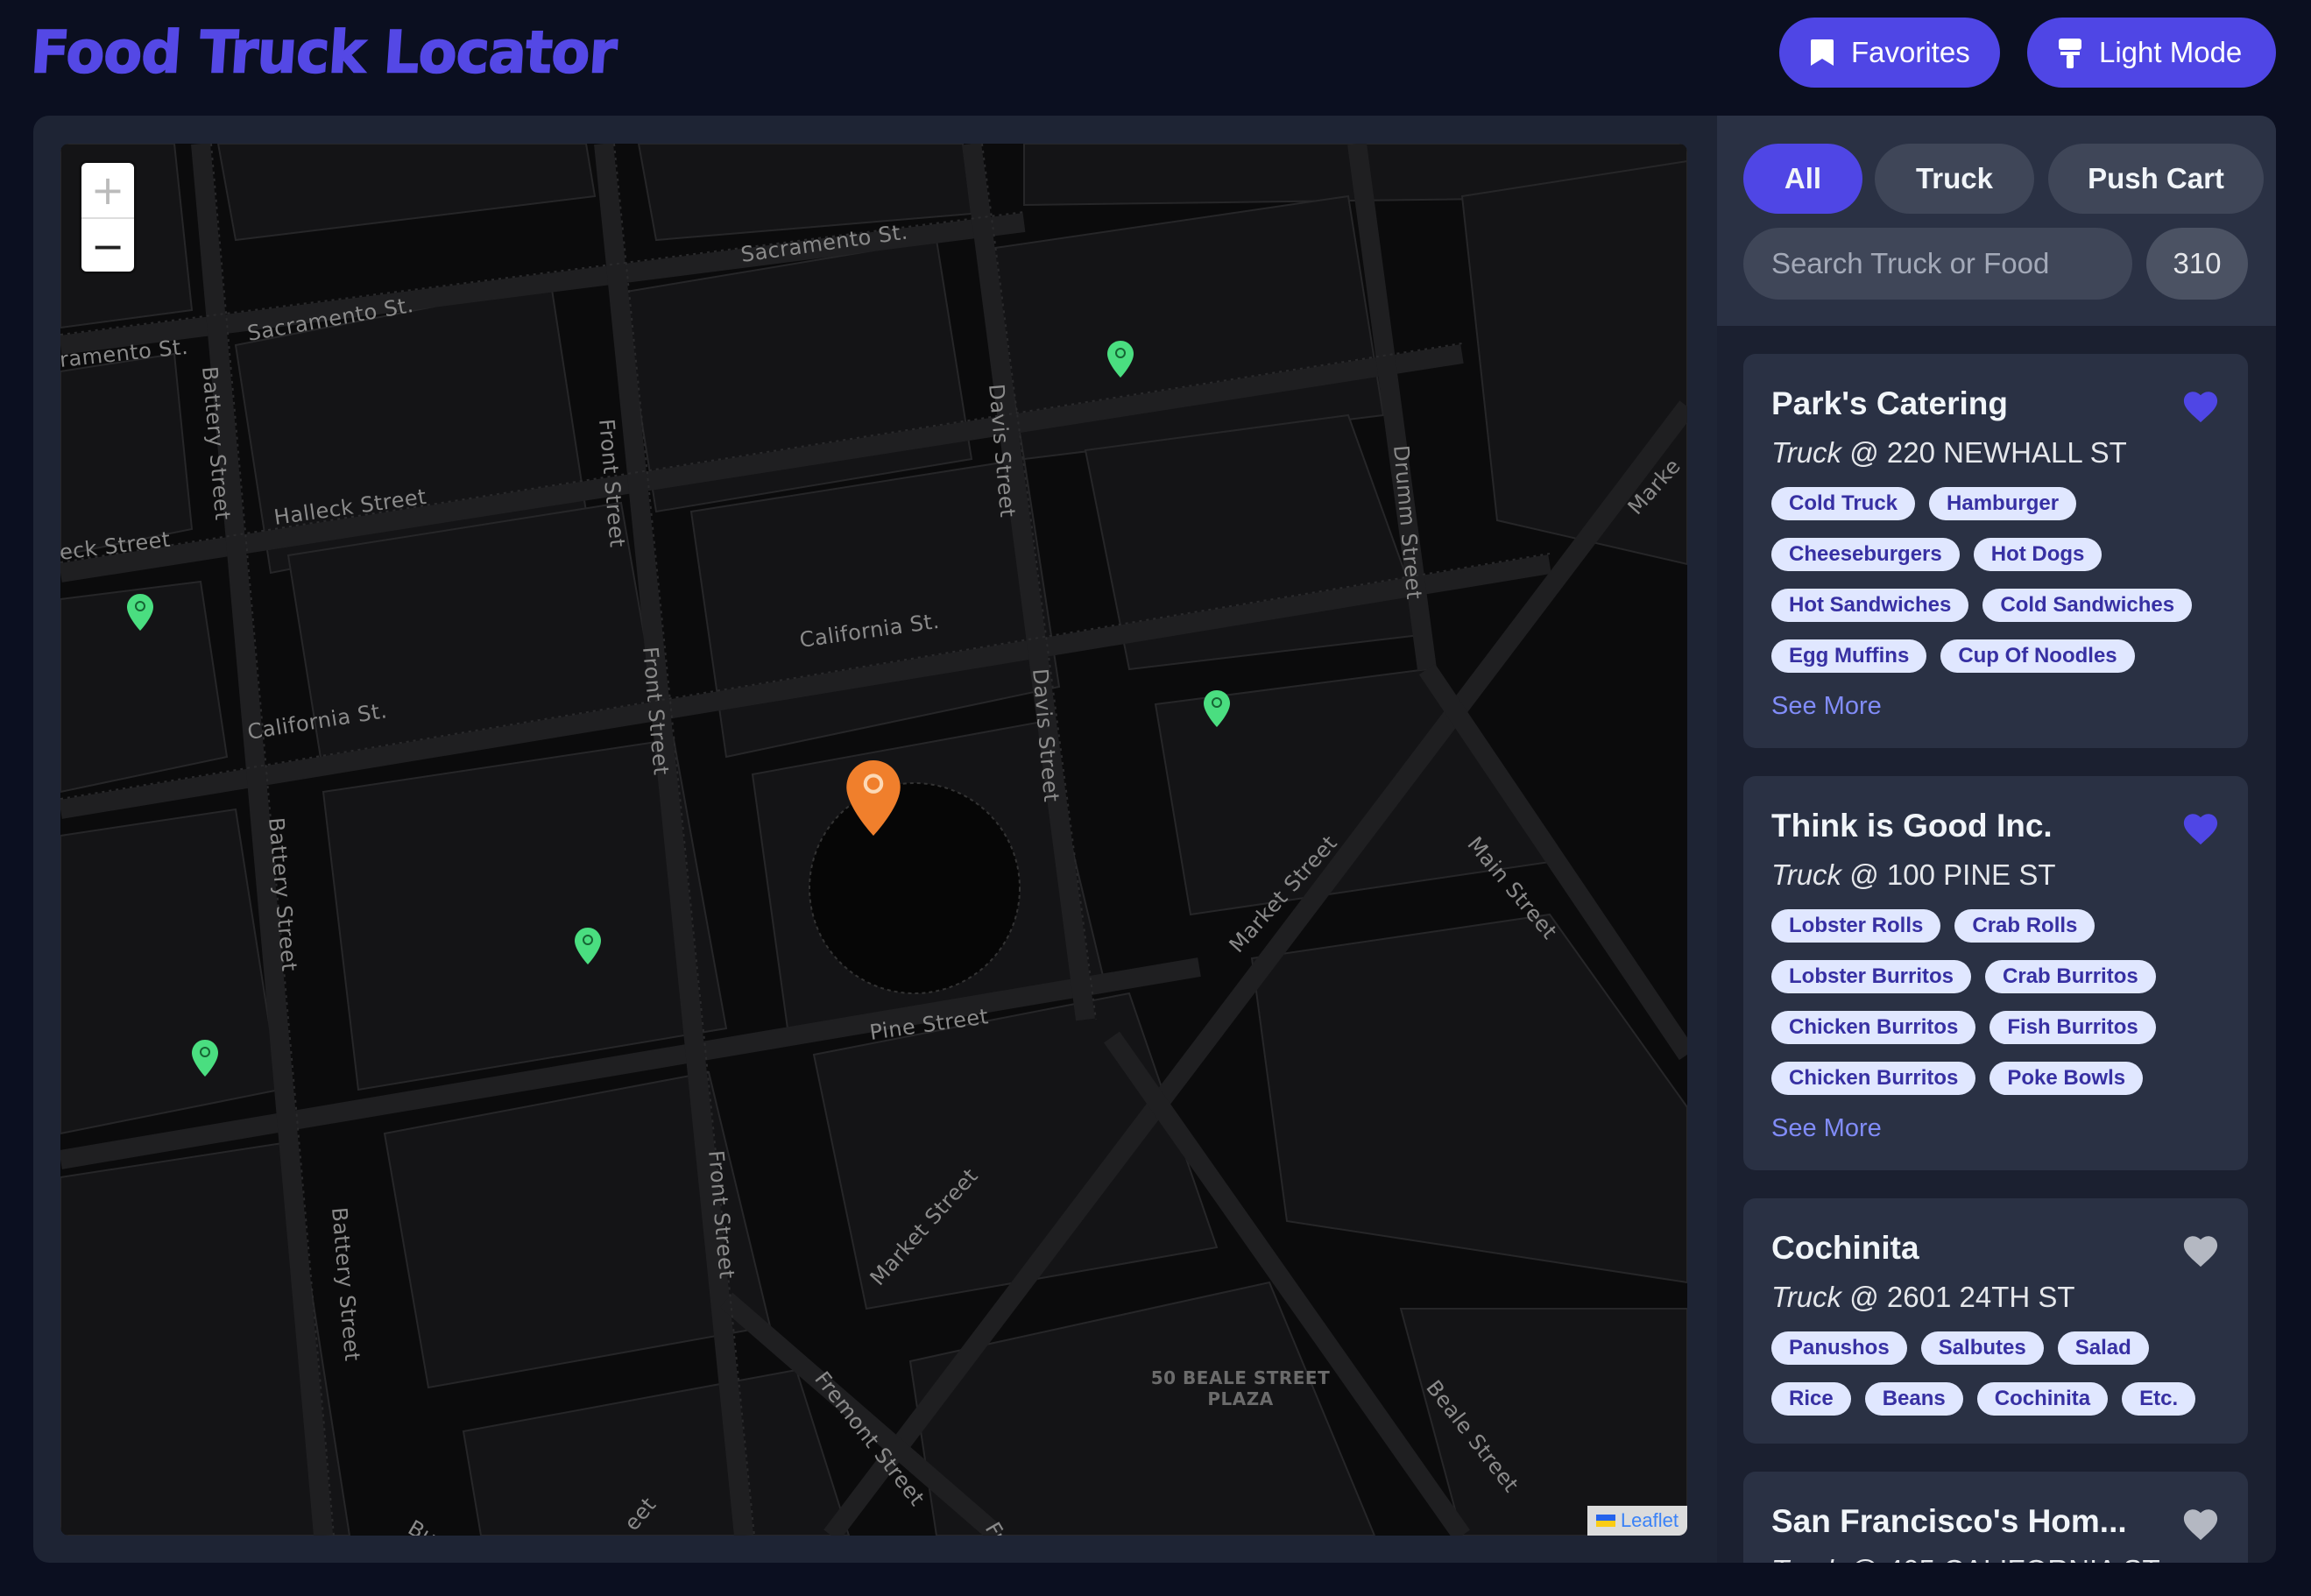 The width and height of the screenshot is (2311, 1596). I want to click on filter-push-cart-button: Push Cart, so click(2156, 179).